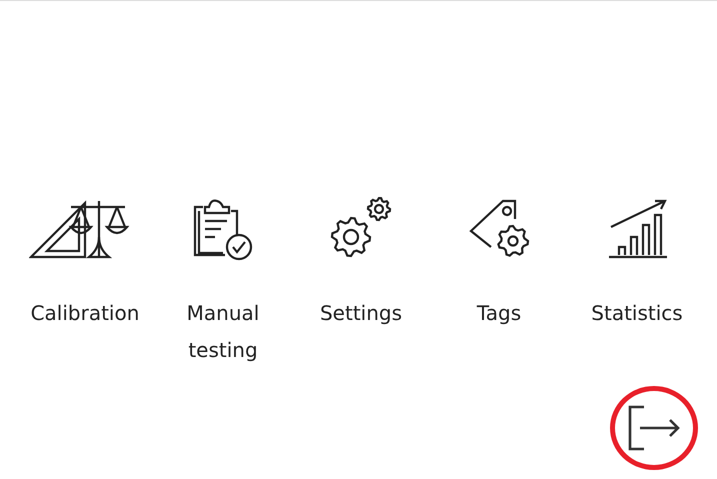  I want to click on tile-label: Settings, so click(361, 313).